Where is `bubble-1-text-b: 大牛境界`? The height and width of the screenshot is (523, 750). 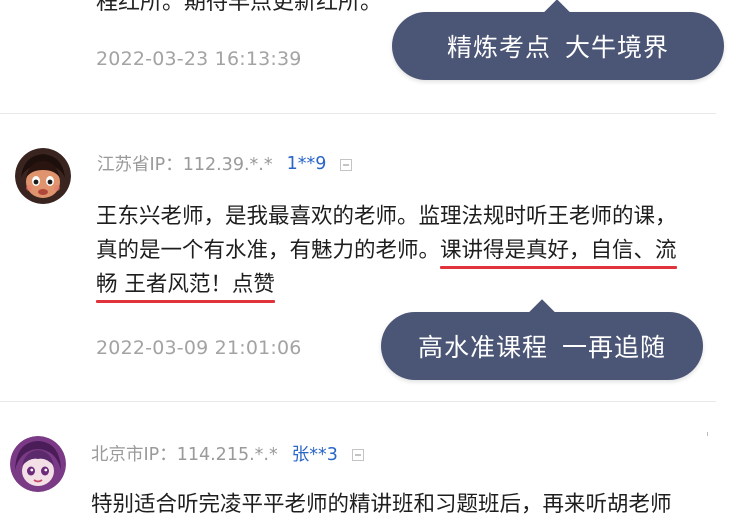 bubble-1-text-b: 大牛境界 is located at coordinates (617, 47).